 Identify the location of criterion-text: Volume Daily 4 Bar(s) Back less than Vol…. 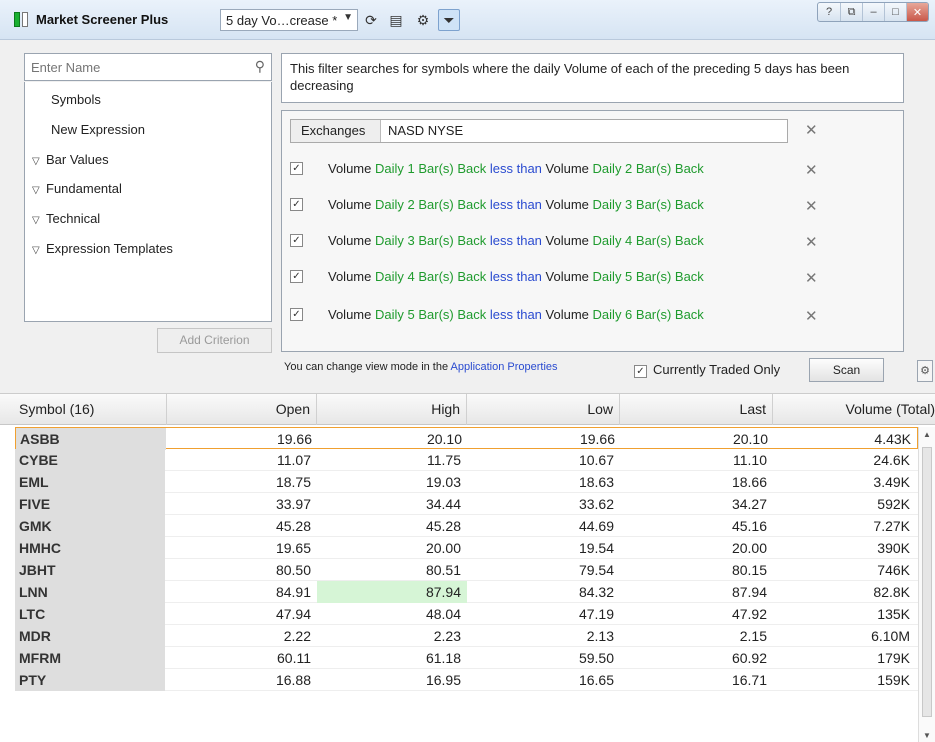
(516, 276).